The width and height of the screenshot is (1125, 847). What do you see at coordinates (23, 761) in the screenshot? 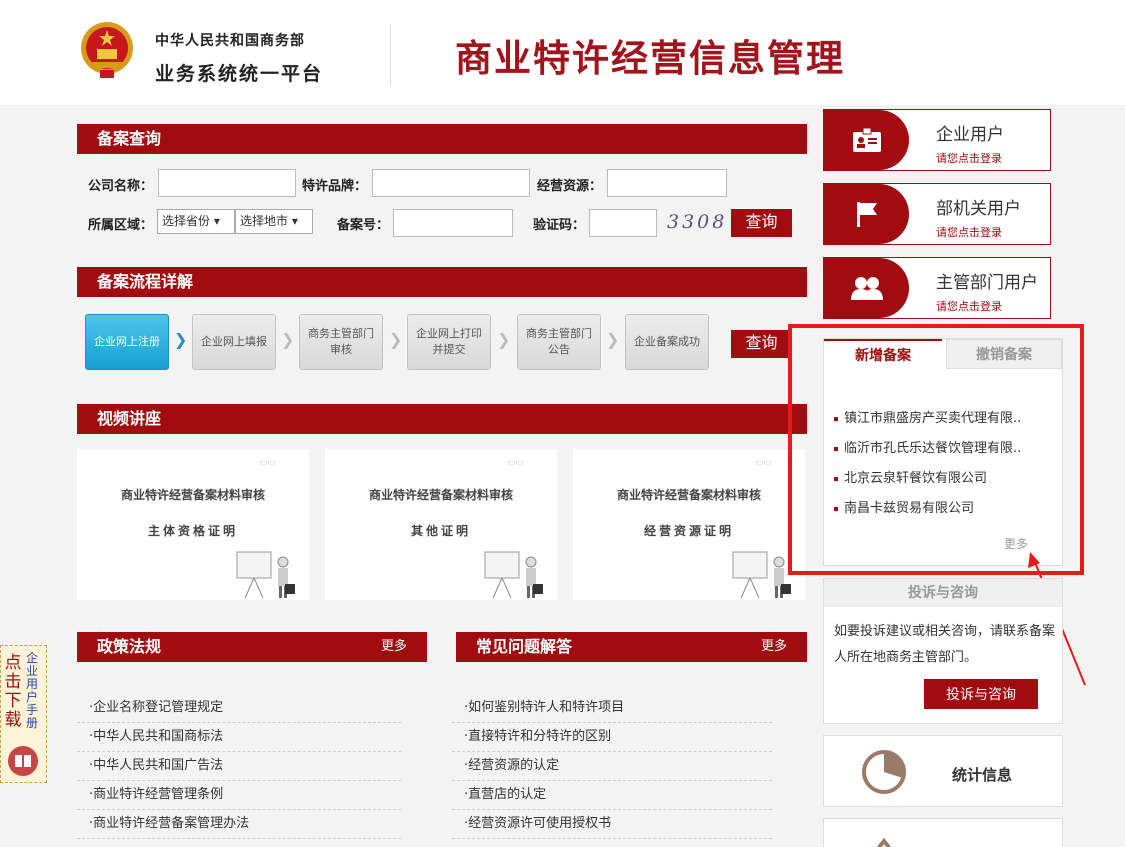
I see `book-icon` at bounding box center [23, 761].